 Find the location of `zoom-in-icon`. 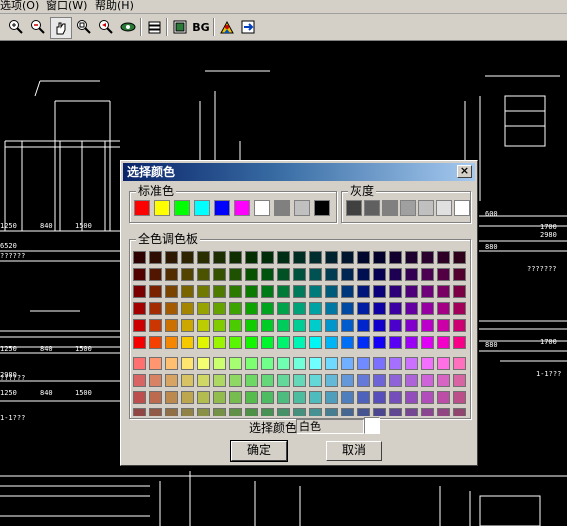

zoom-in-icon is located at coordinates (16, 27).